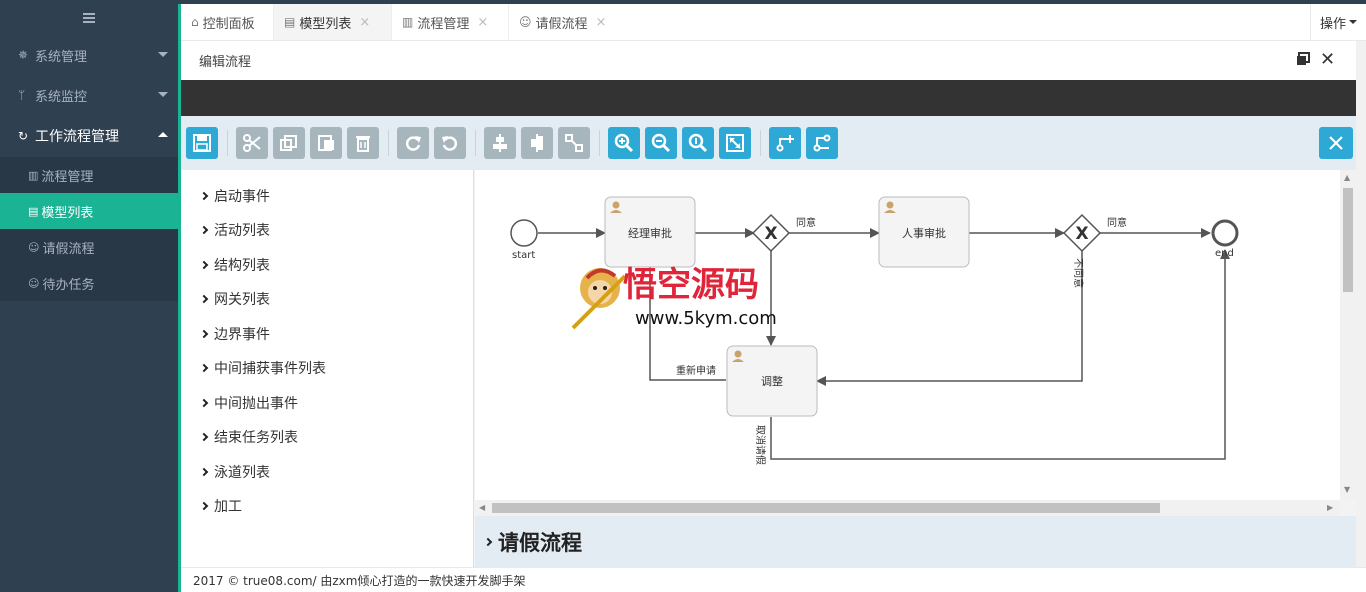 The width and height of the screenshot is (1366, 592). I want to click on gateway-exclusive-2: X, so click(1082, 233).